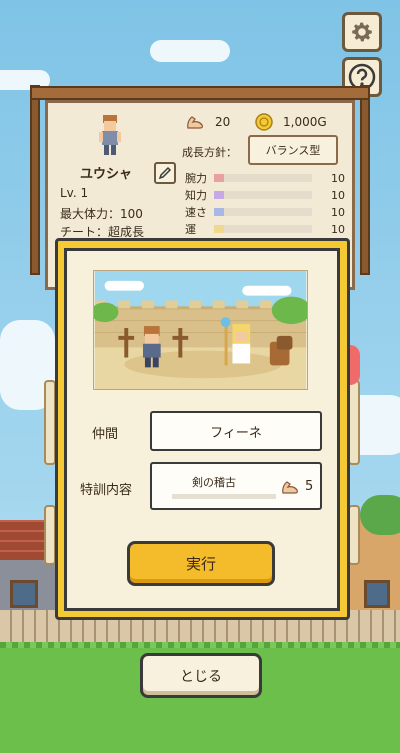 Image resolution: width=400 pixels, height=753 pixels. What do you see at coordinates (101, 214) in the screenshot?
I see `hero-max-hp: 最大体力：100` at bounding box center [101, 214].